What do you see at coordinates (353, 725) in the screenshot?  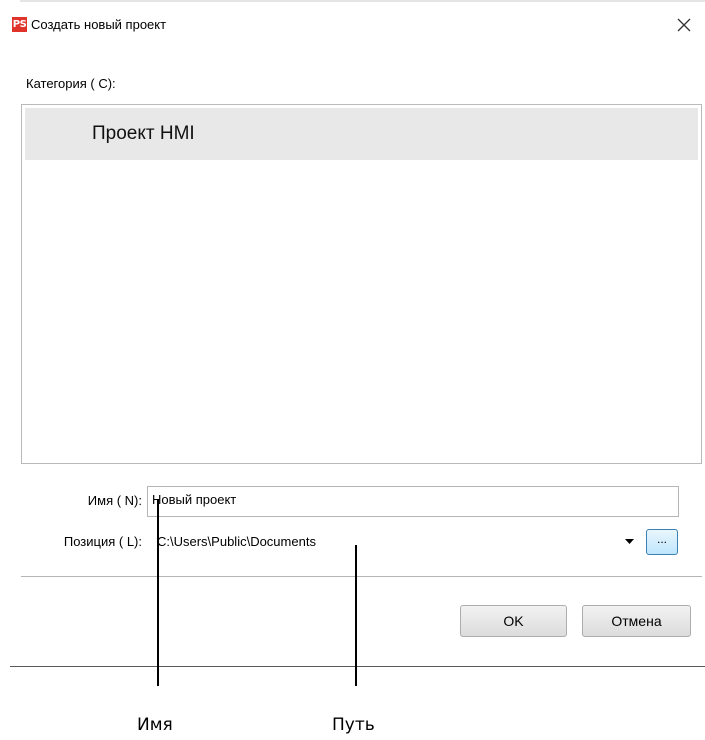 I see `path-annotation: Путь` at bounding box center [353, 725].